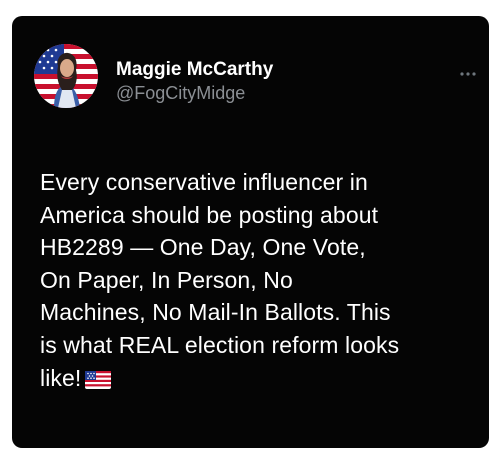 The image size is (500, 462). I want to click on tweet-line: Machines, No Mail-In Ballots. This, so click(215, 312).